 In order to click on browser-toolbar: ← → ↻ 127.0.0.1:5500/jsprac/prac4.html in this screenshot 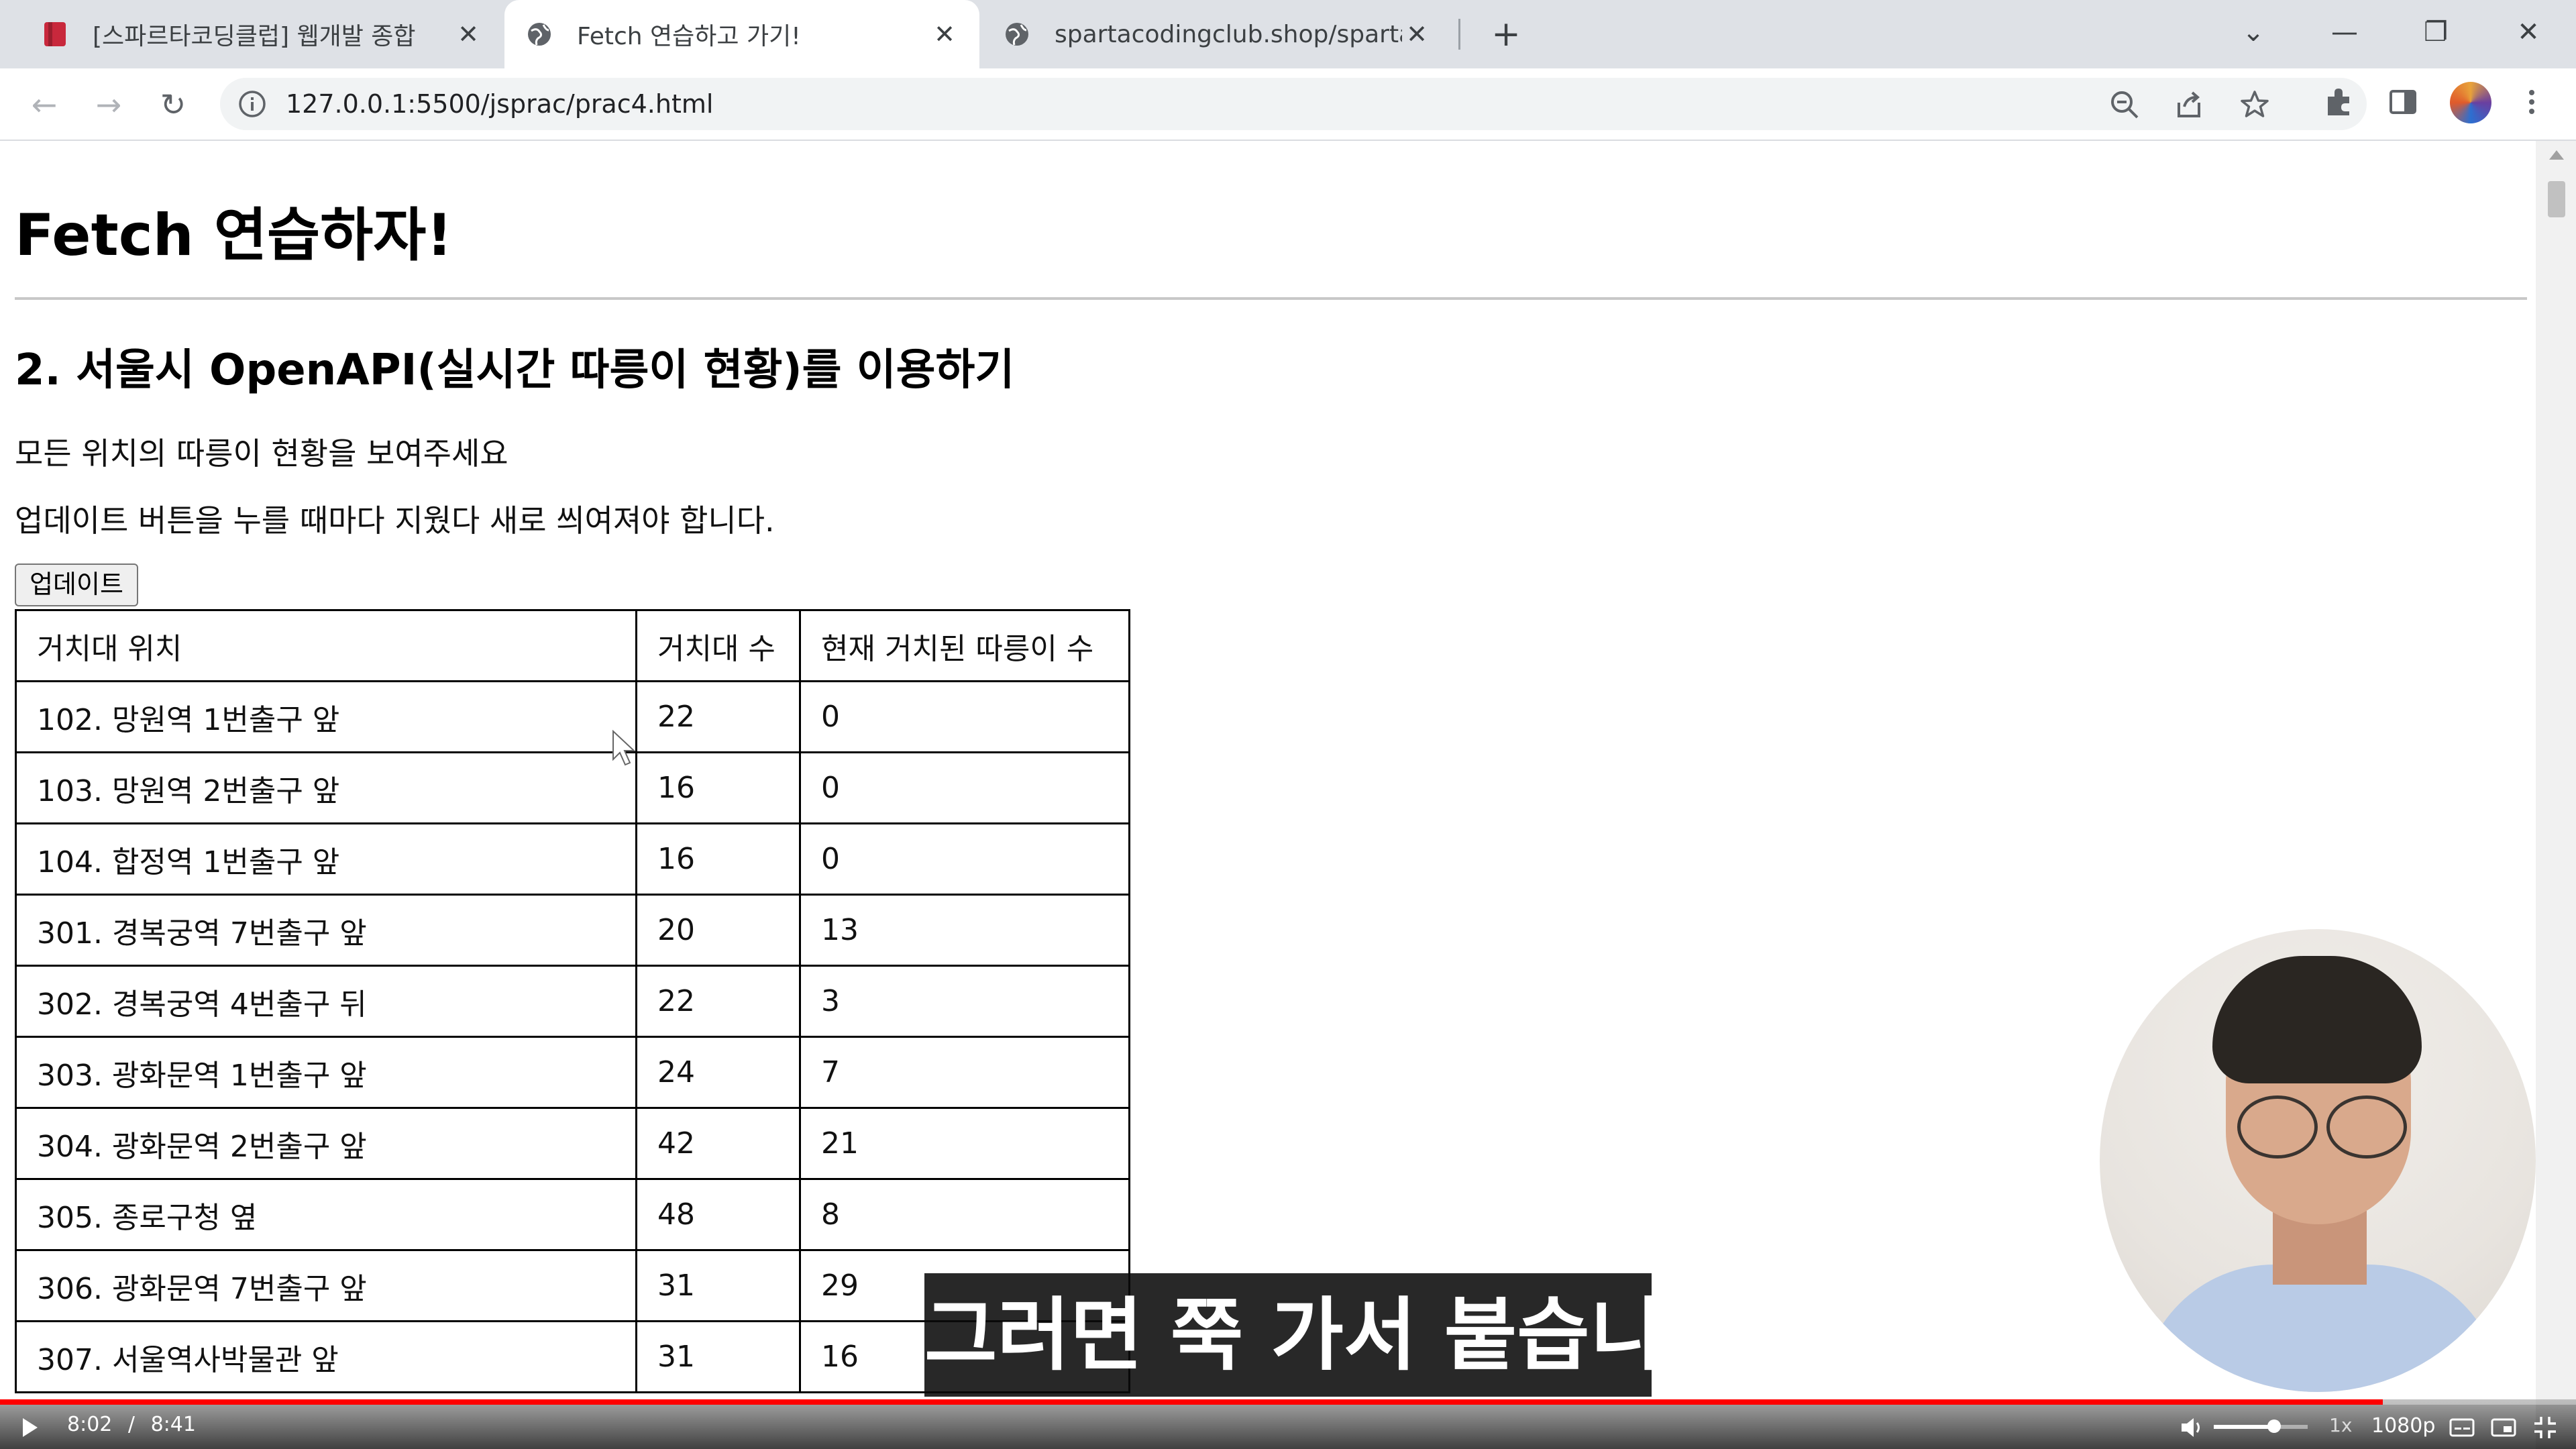, I will do `click(1288, 104)`.